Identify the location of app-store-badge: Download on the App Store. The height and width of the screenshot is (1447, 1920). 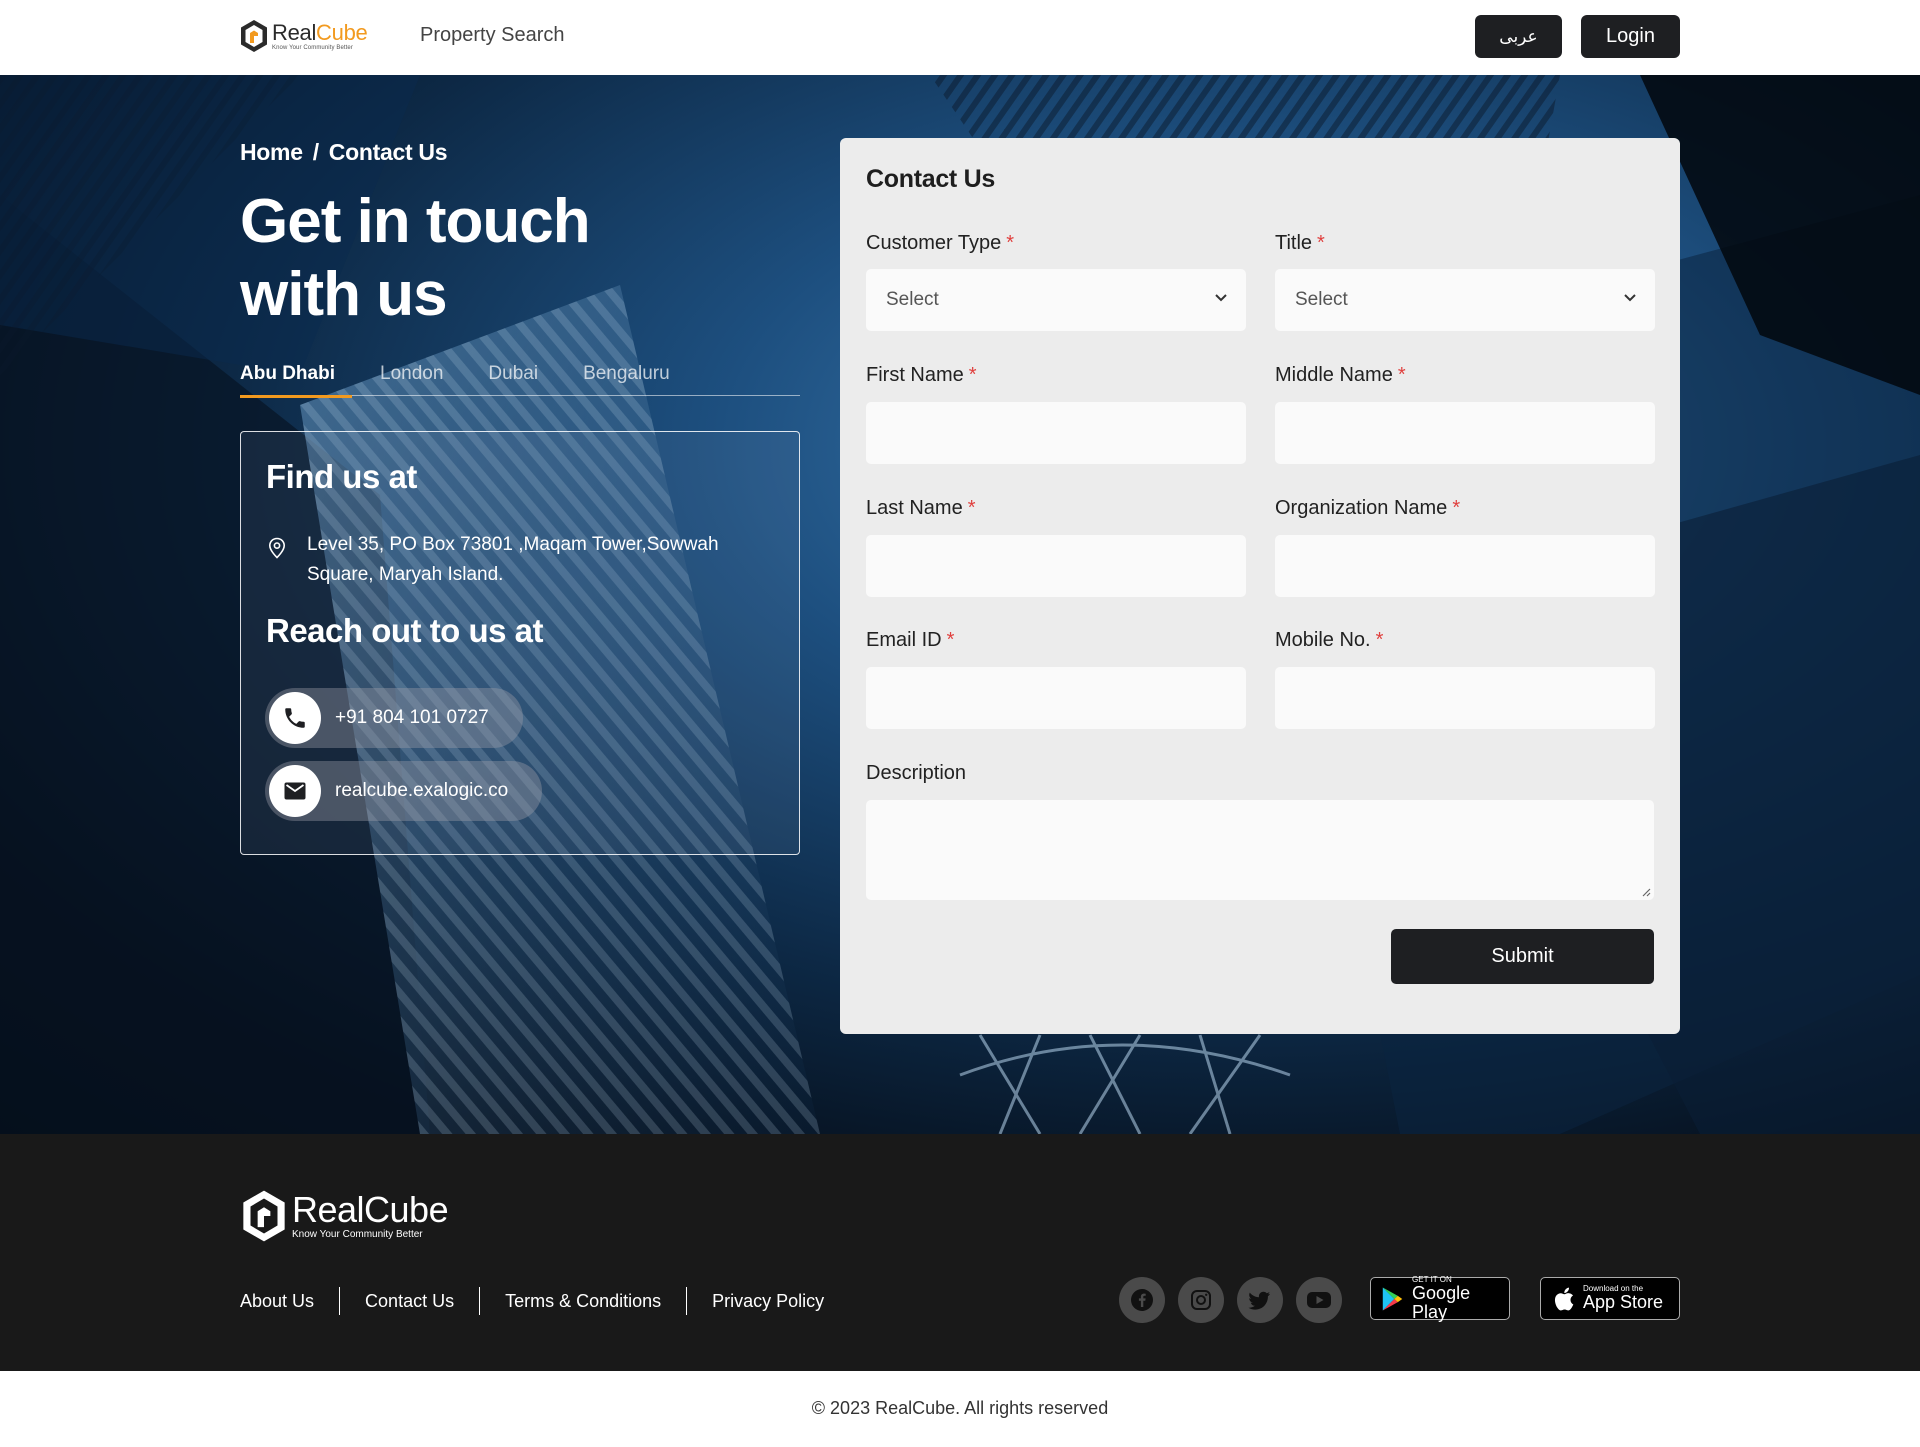
(1610, 1298).